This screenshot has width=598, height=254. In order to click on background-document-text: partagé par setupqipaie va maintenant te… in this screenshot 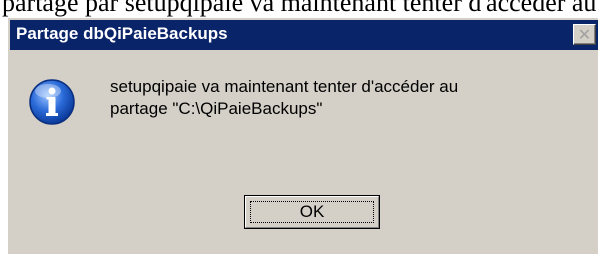, I will do `click(300, 8)`.